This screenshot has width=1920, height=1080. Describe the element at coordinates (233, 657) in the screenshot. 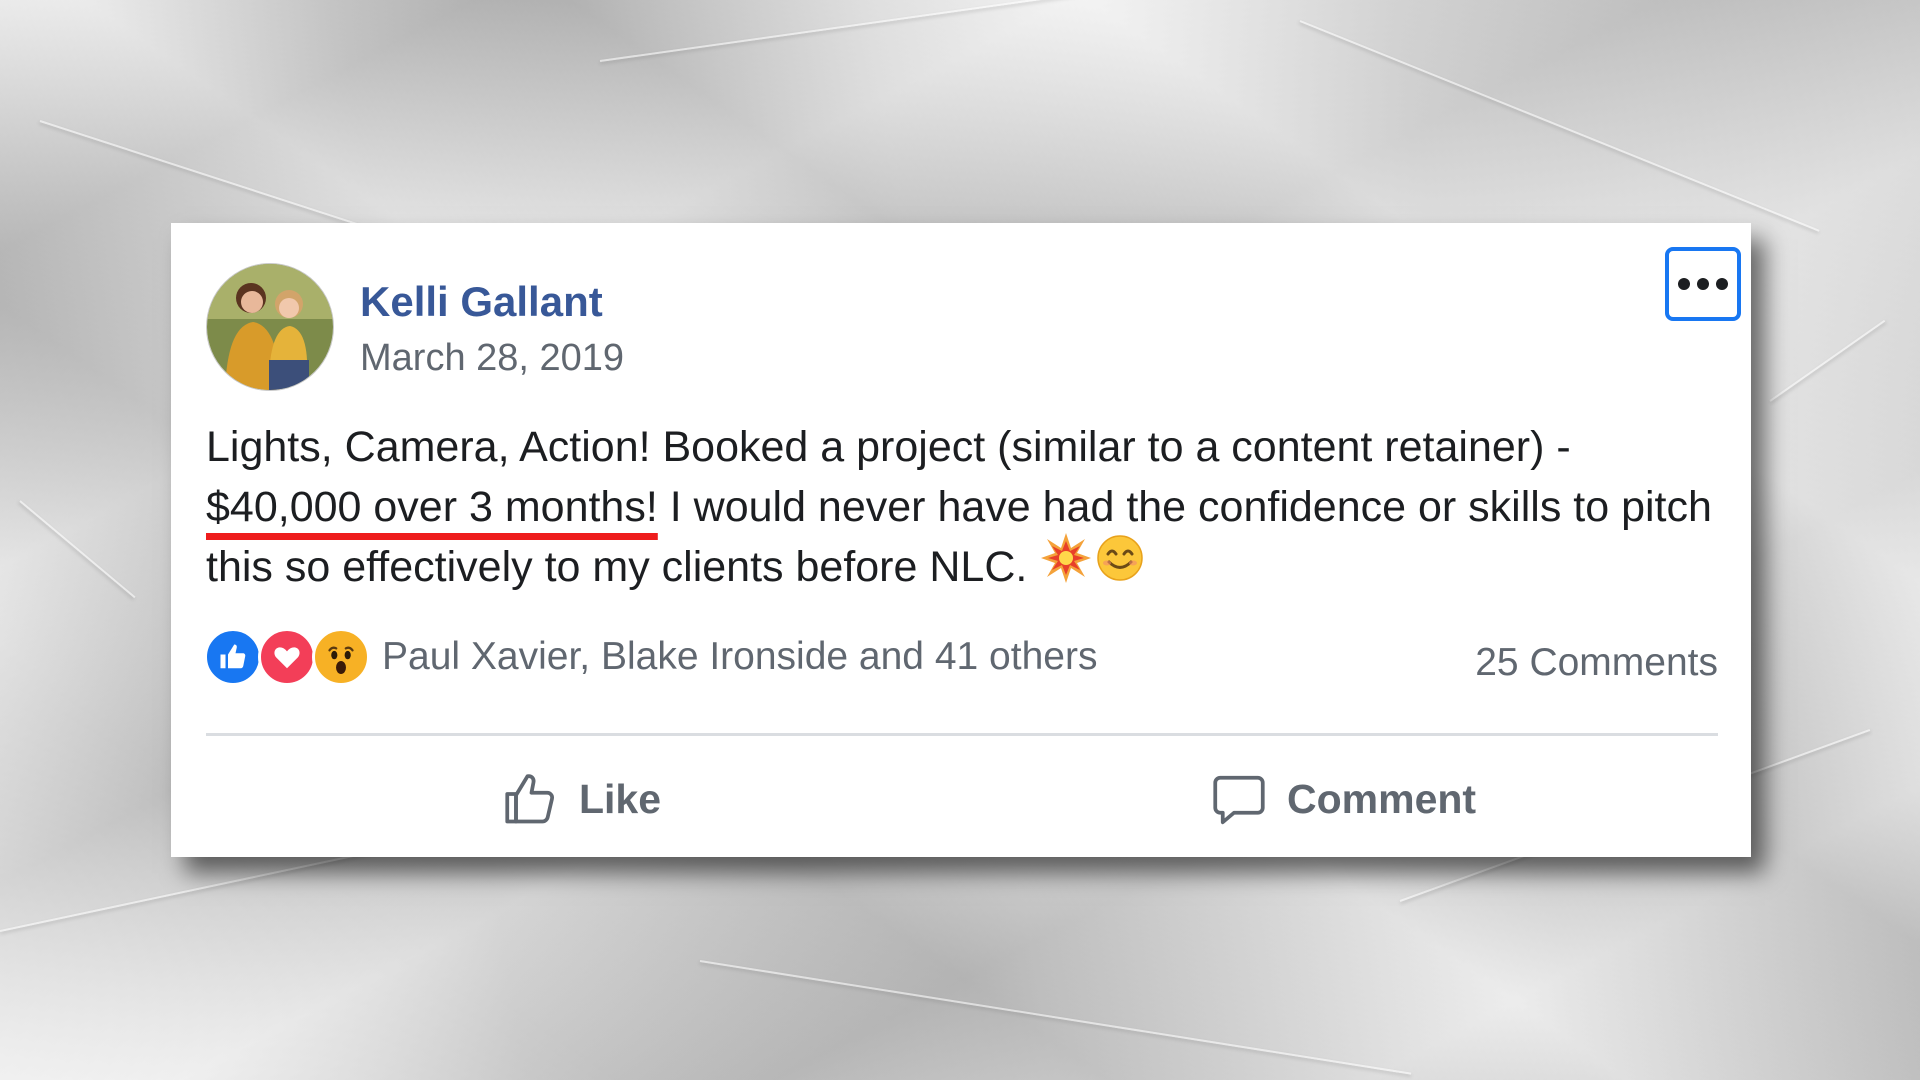

I see `like-reaction-icon` at that location.